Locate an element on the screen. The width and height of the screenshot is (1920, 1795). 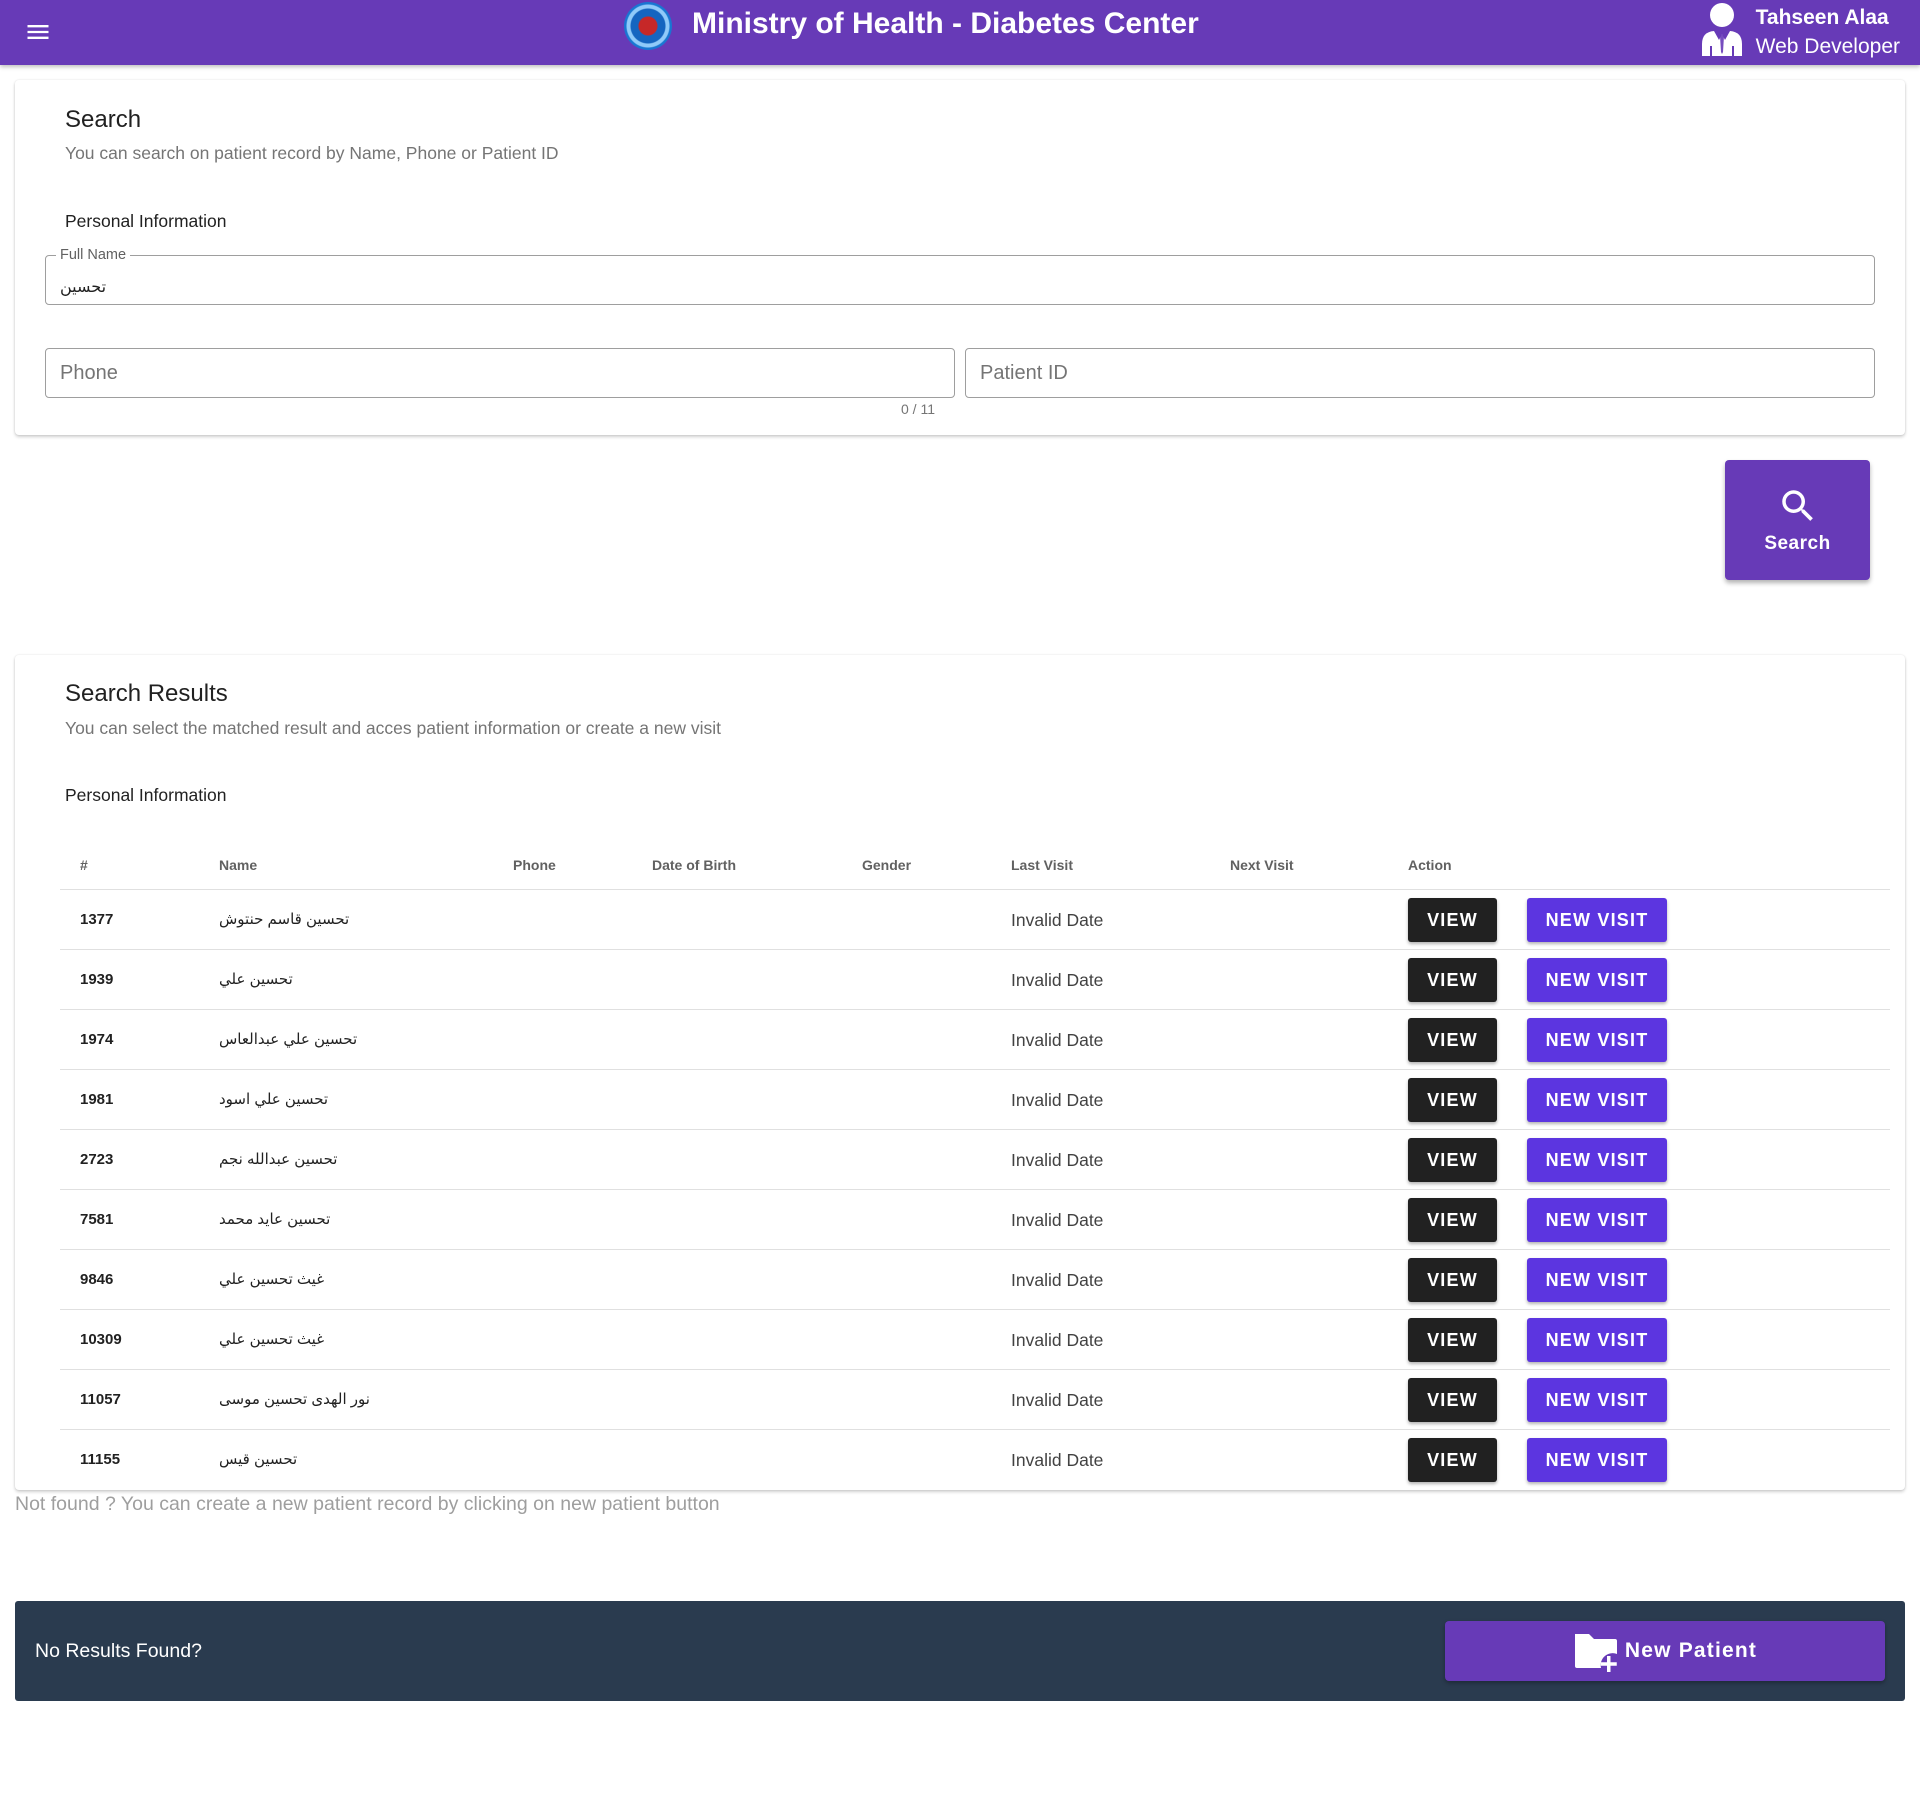
row-name: تحسين عايد محمد is located at coordinates (275, 1219).